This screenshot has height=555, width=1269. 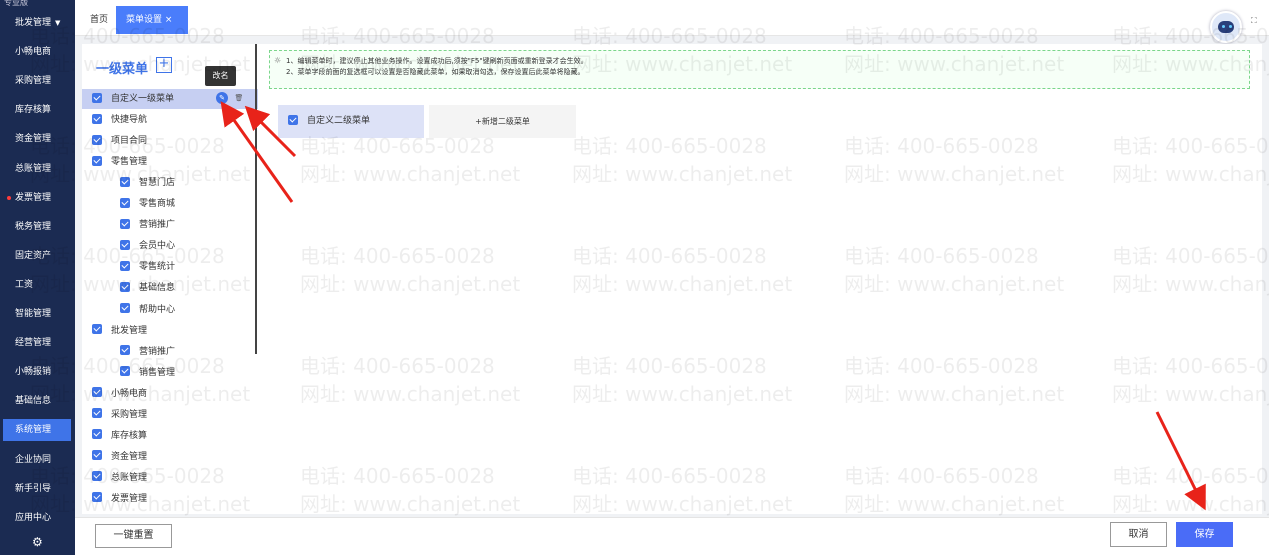 I want to click on sidebar-item: 税务管理, so click(x=37, y=227).